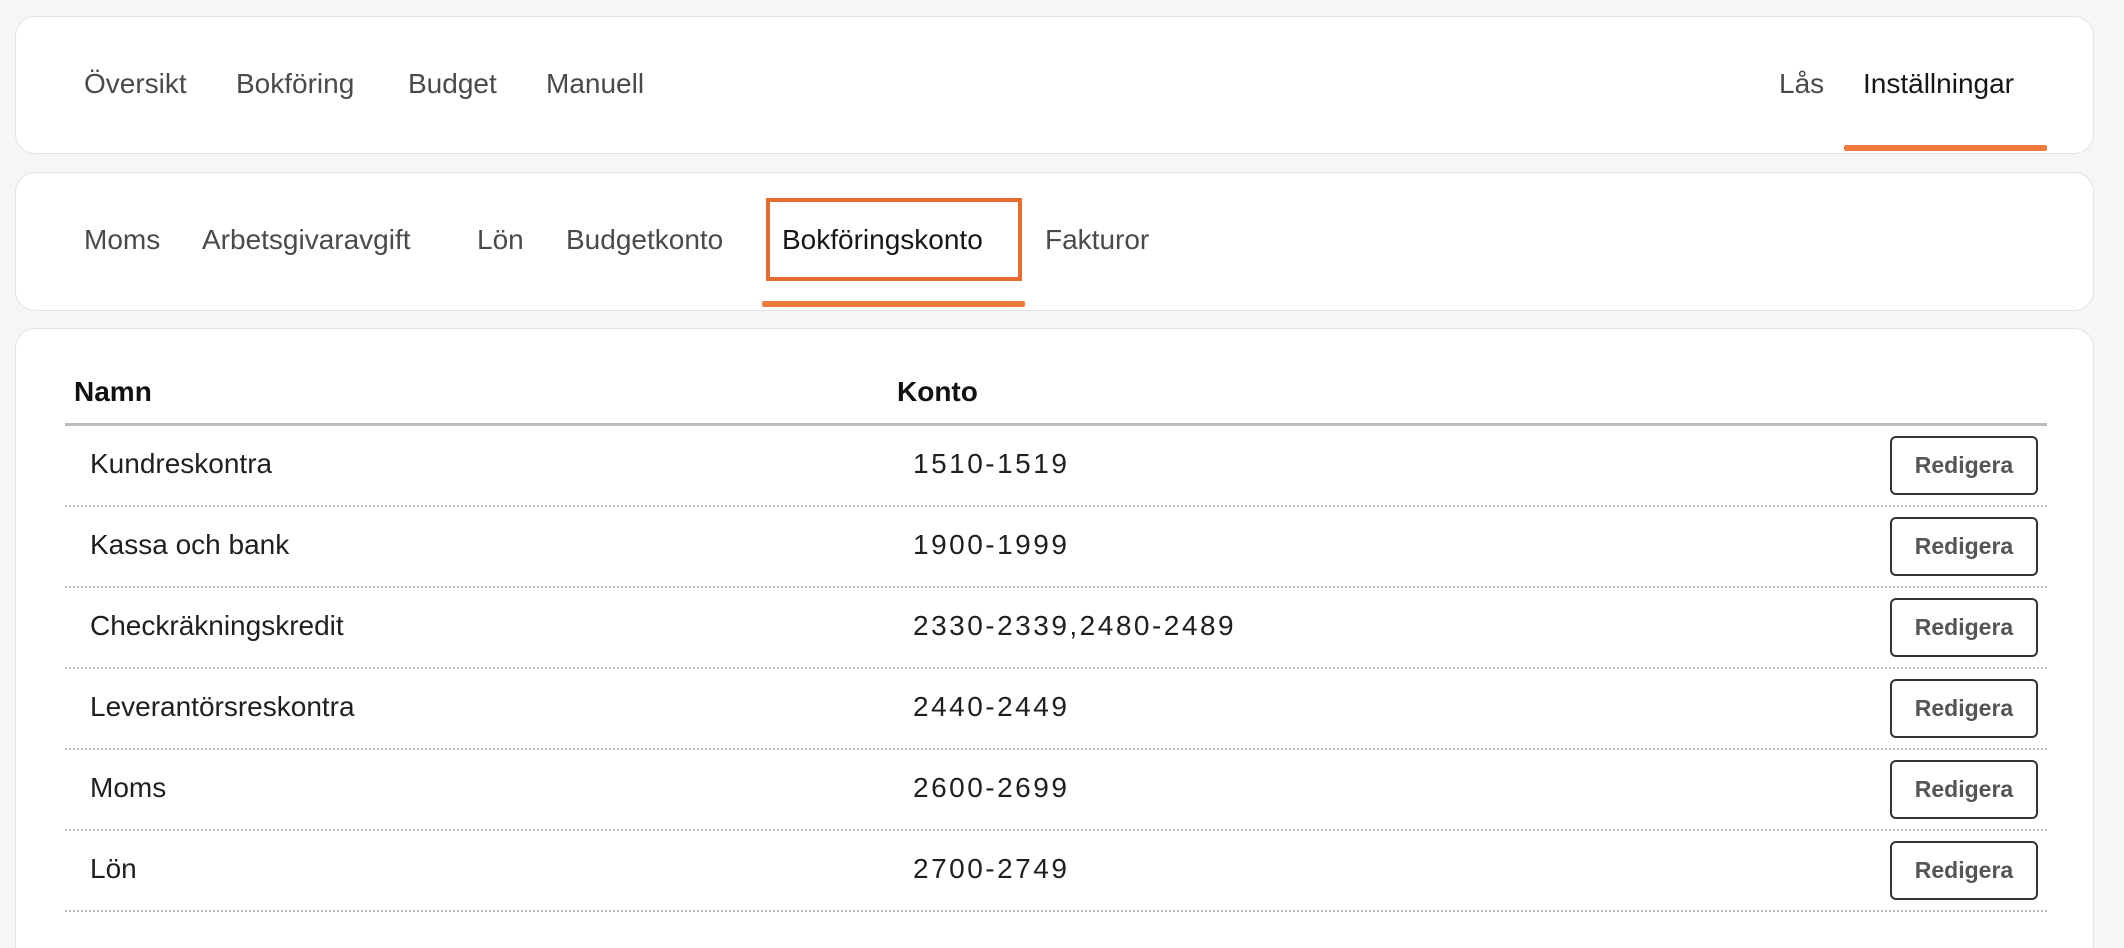  What do you see at coordinates (500, 240) in the screenshot?
I see `subnav-lon: Lön` at bounding box center [500, 240].